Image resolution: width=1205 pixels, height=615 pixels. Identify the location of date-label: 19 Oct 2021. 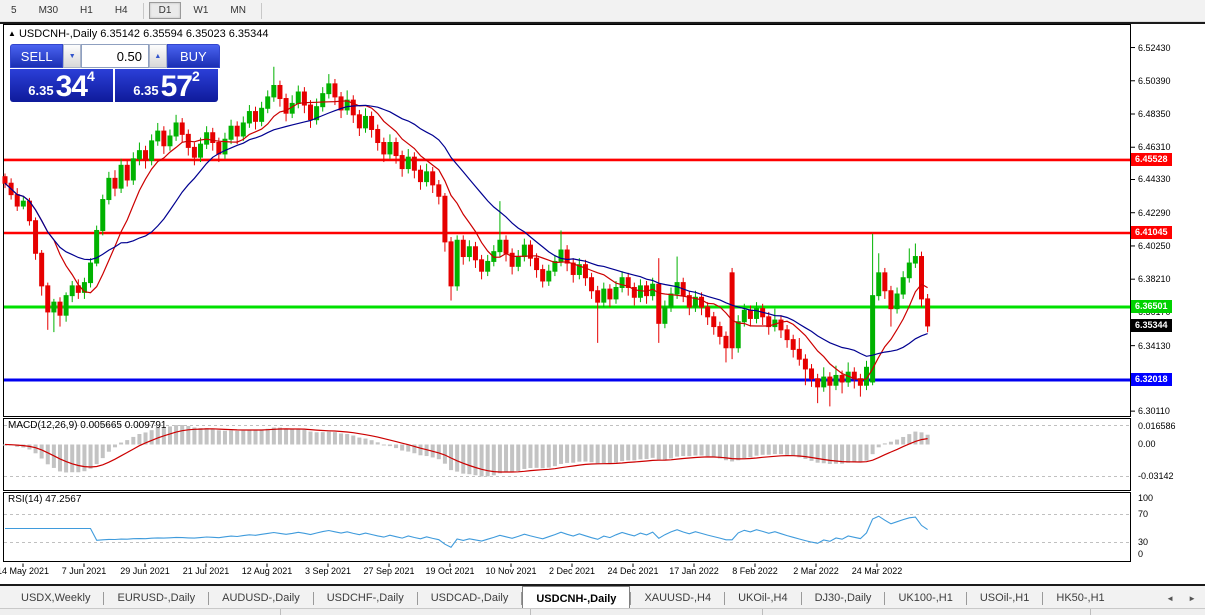
(450, 571).